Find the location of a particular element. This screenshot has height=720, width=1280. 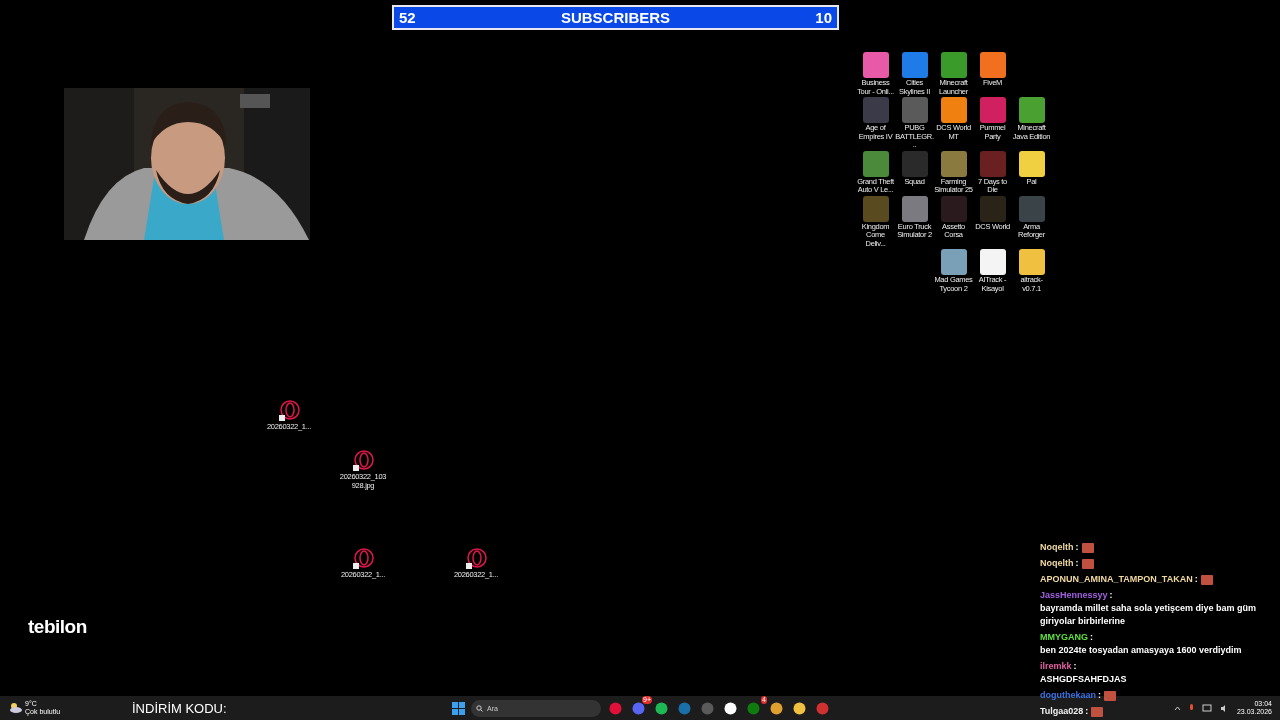

chat-username: MMYGANG is located at coordinates (1064, 637).